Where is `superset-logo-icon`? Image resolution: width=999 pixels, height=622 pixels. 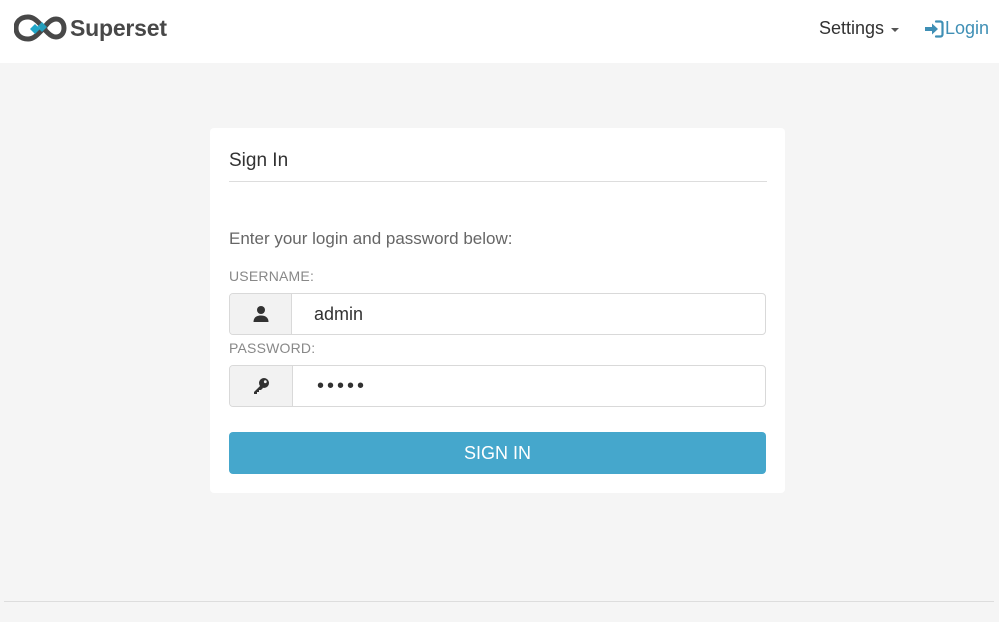 superset-logo-icon is located at coordinates (40, 28).